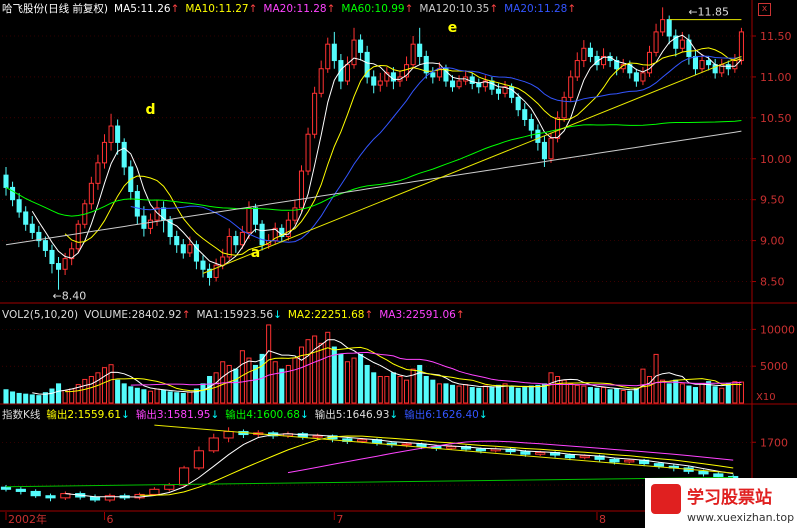 The height and width of the screenshot is (528, 797). Describe the element at coordinates (772, 282) in the screenshot. I see `y-tick-label: 8.50` at that location.